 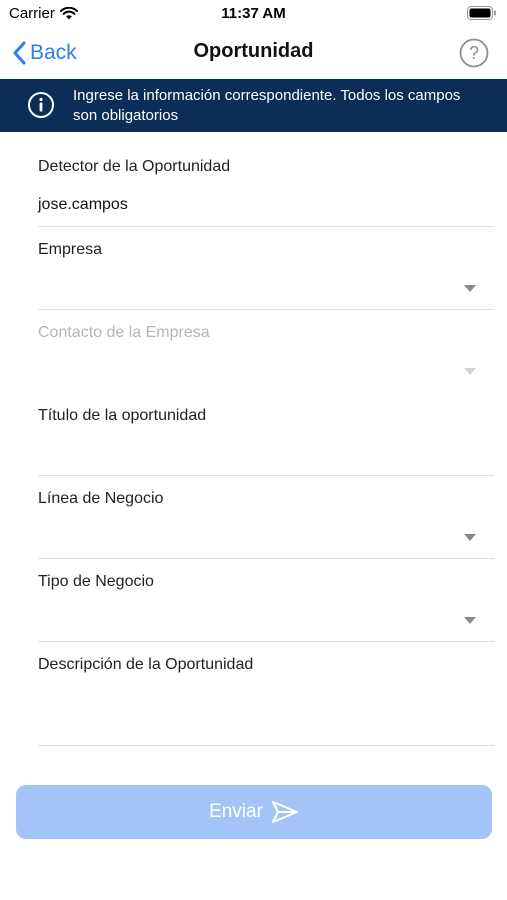 I want to click on empresa-select: Empresa, so click(x=266, y=272).